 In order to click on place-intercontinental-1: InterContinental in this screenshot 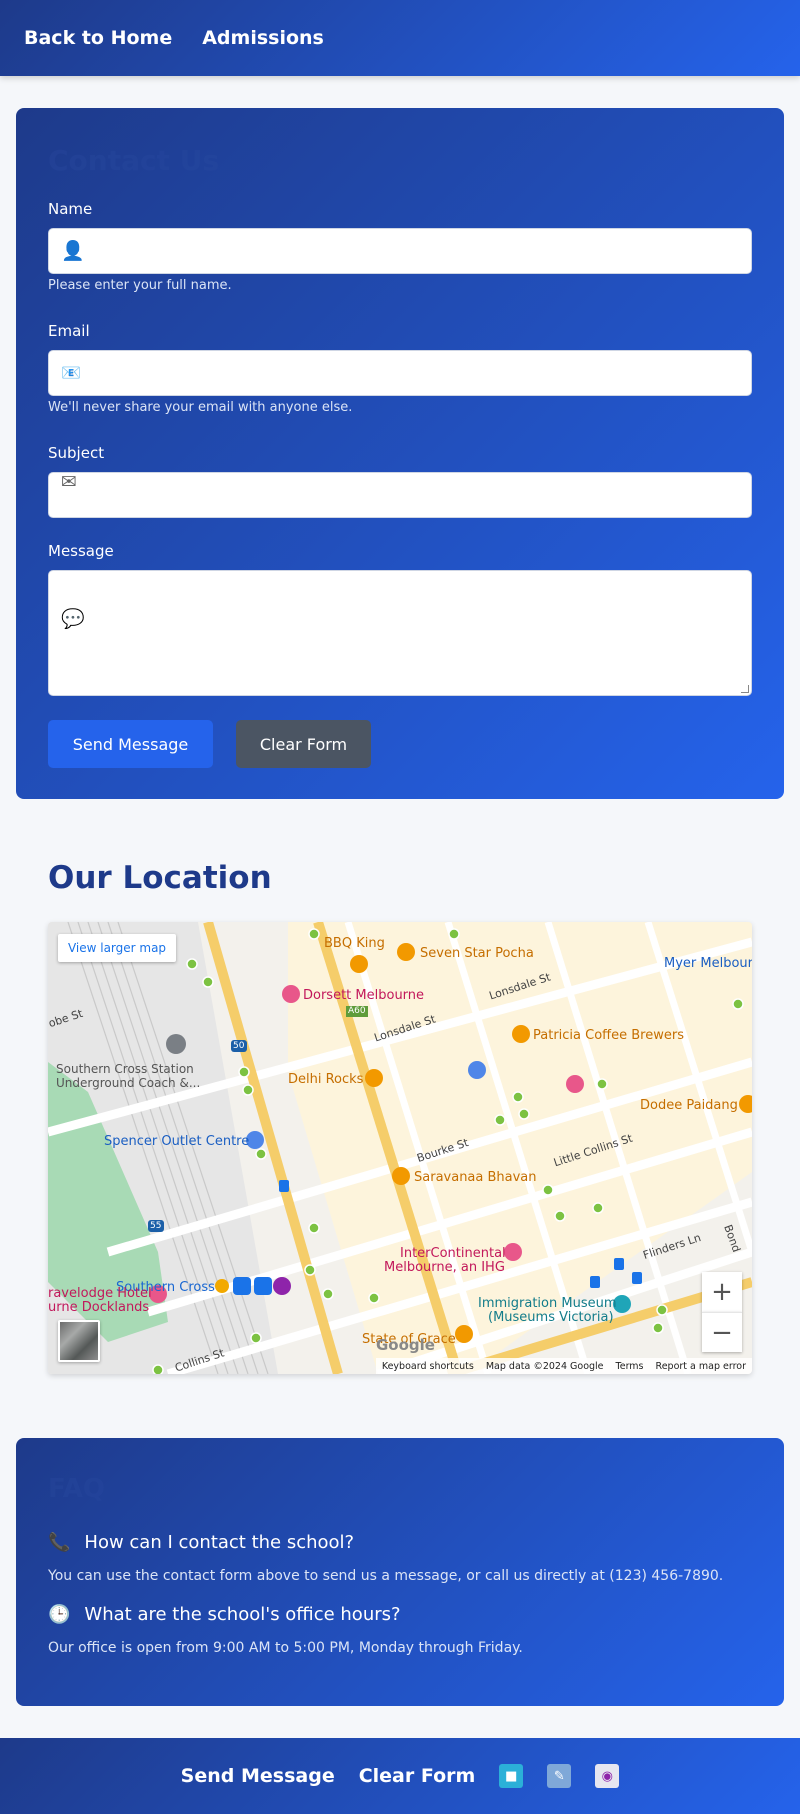, I will do `click(453, 1253)`.